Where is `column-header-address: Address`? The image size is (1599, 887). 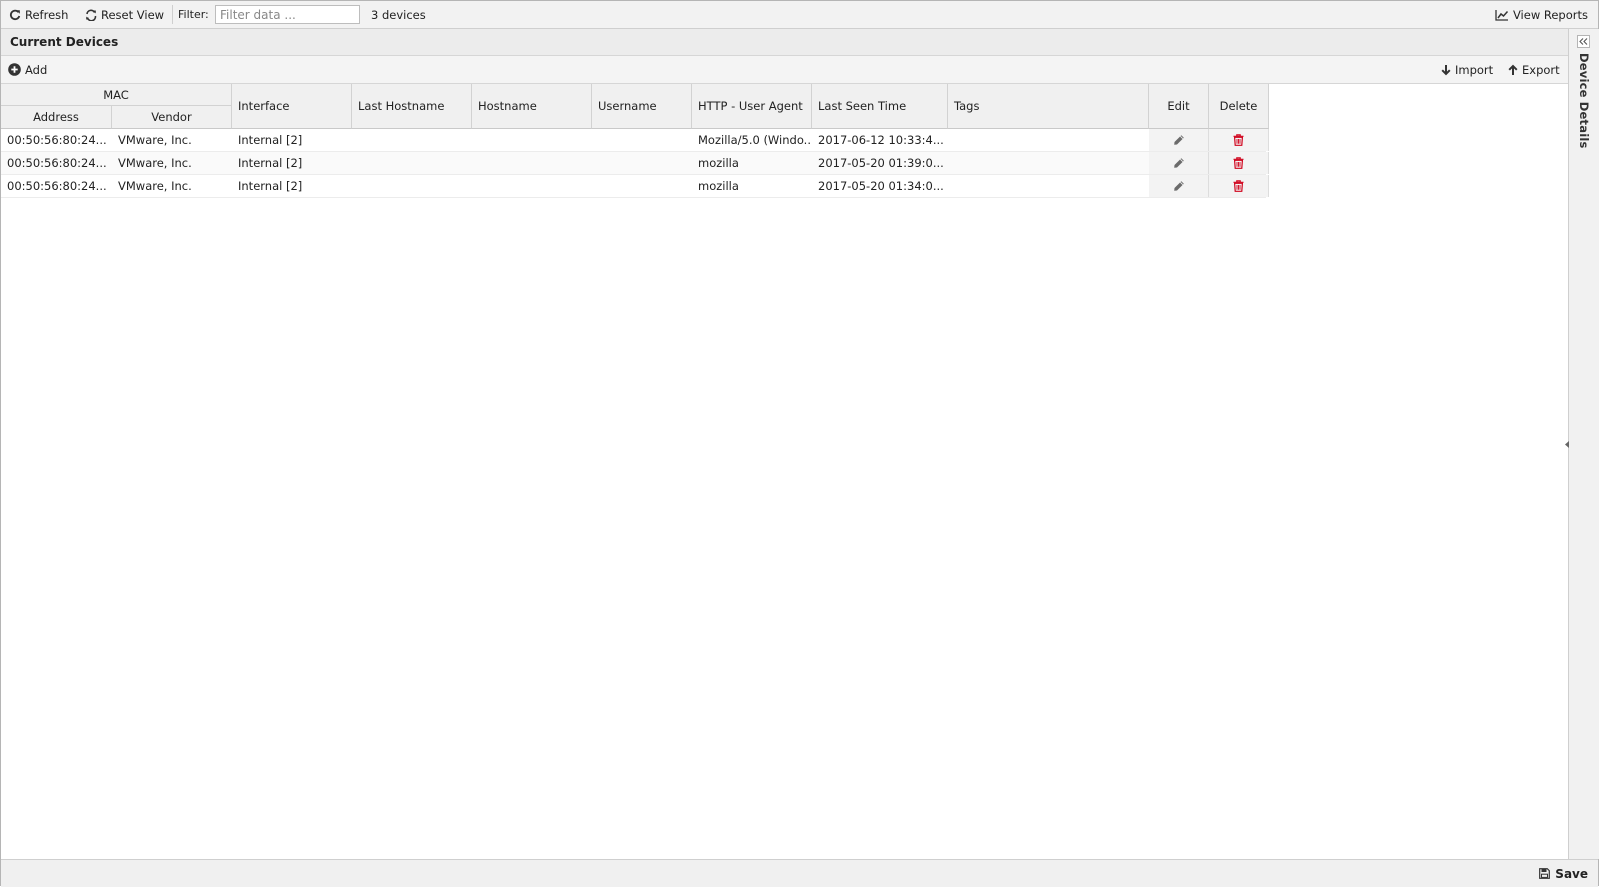
column-header-address: Address is located at coordinates (56, 117).